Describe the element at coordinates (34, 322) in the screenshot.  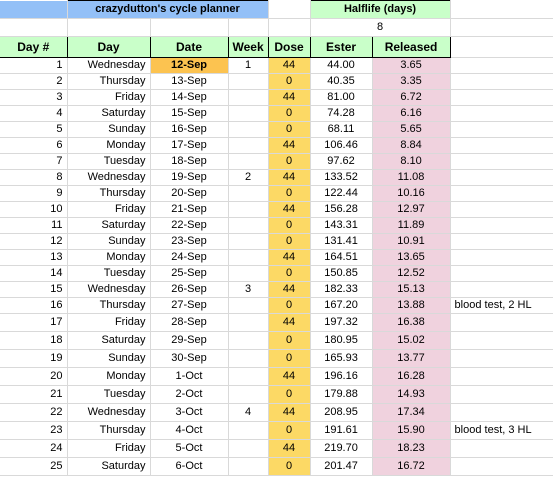
I see `cell-day-number: 17` at that location.